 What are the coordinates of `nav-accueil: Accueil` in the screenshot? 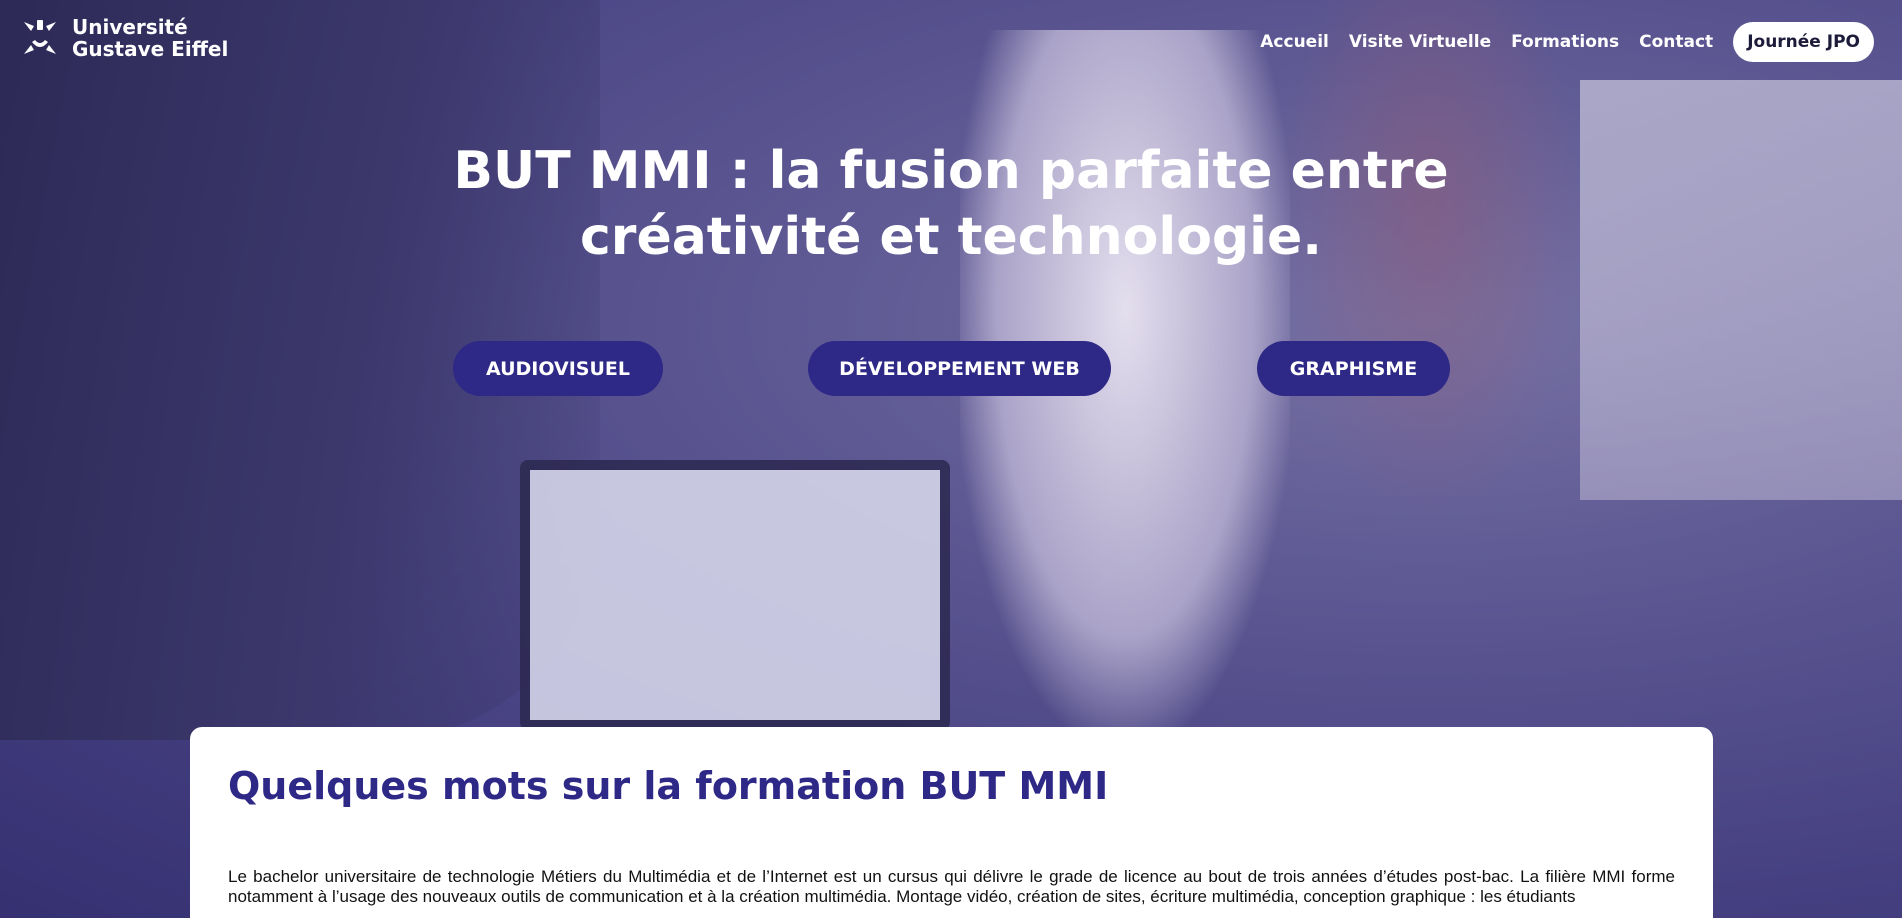 It's located at (1294, 42).